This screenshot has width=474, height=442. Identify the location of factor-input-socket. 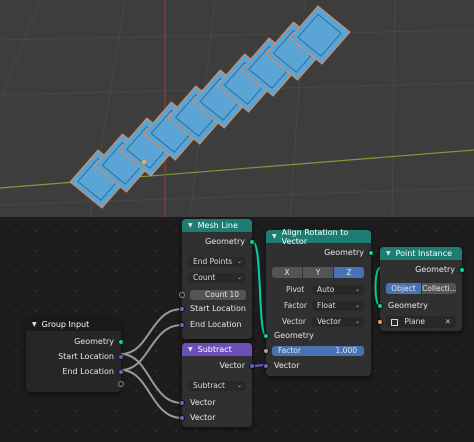
(266, 351).